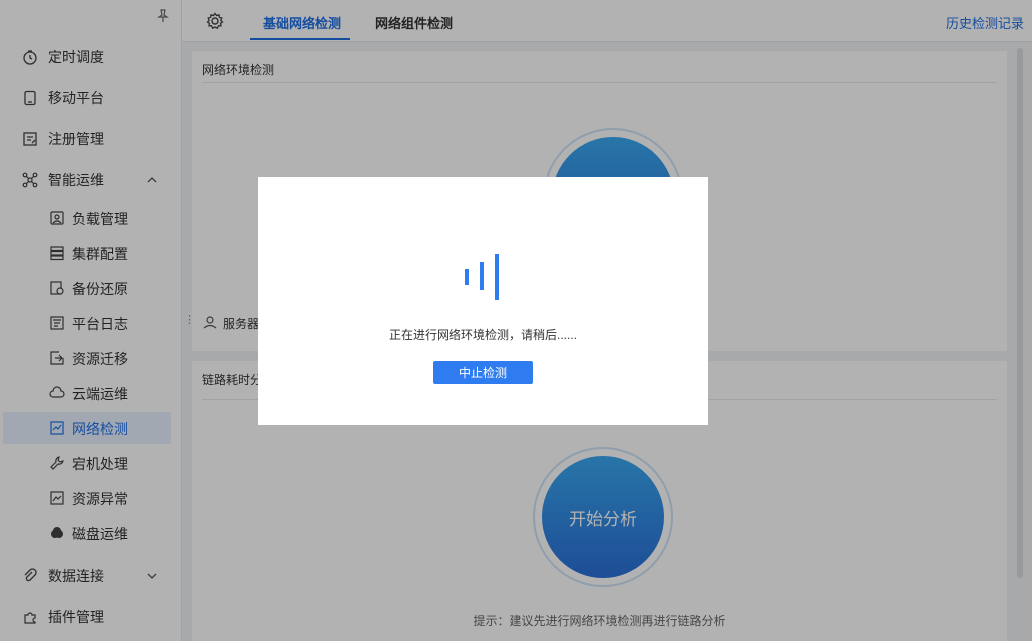 The width and height of the screenshot is (1032, 641). I want to click on stop-detection-button: 中止检测, so click(483, 372).